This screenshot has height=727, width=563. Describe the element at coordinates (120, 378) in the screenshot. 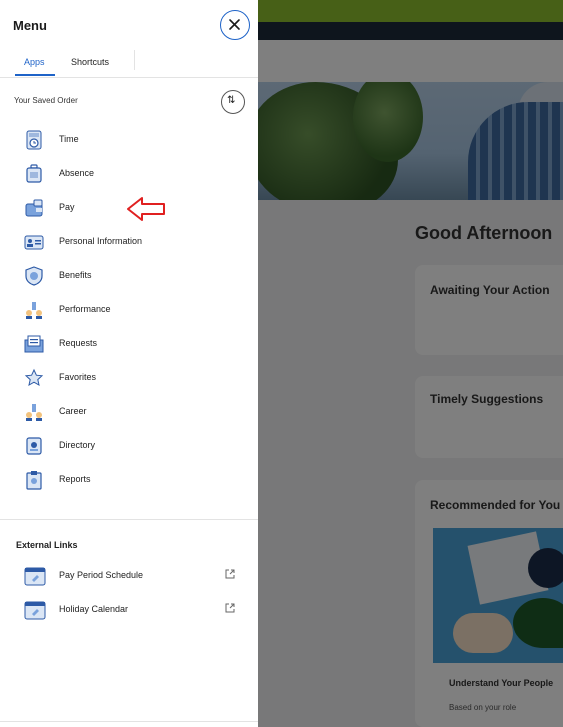

I see `app-item-favorites: Favorites` at that location.